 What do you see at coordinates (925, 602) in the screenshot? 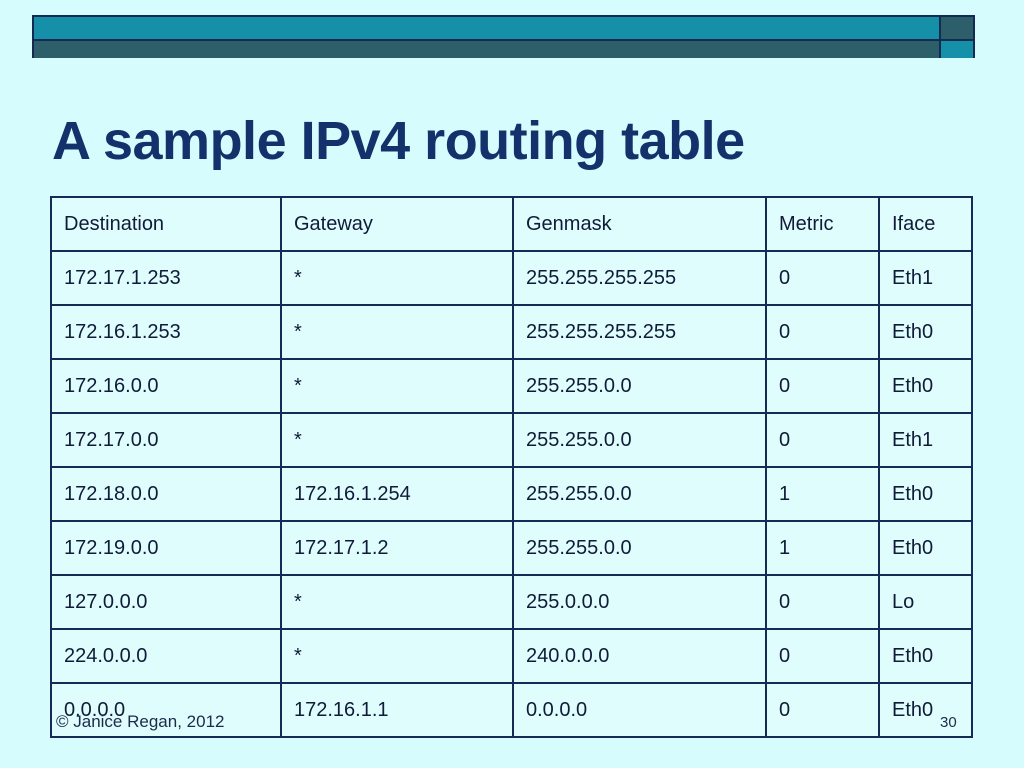
I see `cell-iface: Lo` at bounding box center [925, 602].